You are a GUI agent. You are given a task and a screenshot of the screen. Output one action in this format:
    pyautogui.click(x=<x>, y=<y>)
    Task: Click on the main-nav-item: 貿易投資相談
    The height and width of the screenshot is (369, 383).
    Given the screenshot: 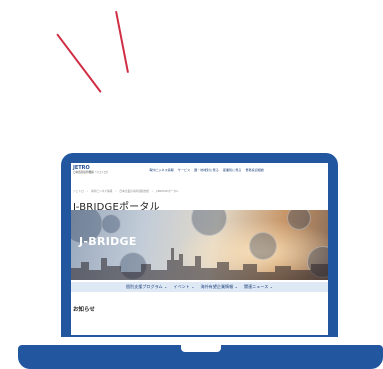 What is the action you would take?
    pyautogui.click(x=254, y=169)
    